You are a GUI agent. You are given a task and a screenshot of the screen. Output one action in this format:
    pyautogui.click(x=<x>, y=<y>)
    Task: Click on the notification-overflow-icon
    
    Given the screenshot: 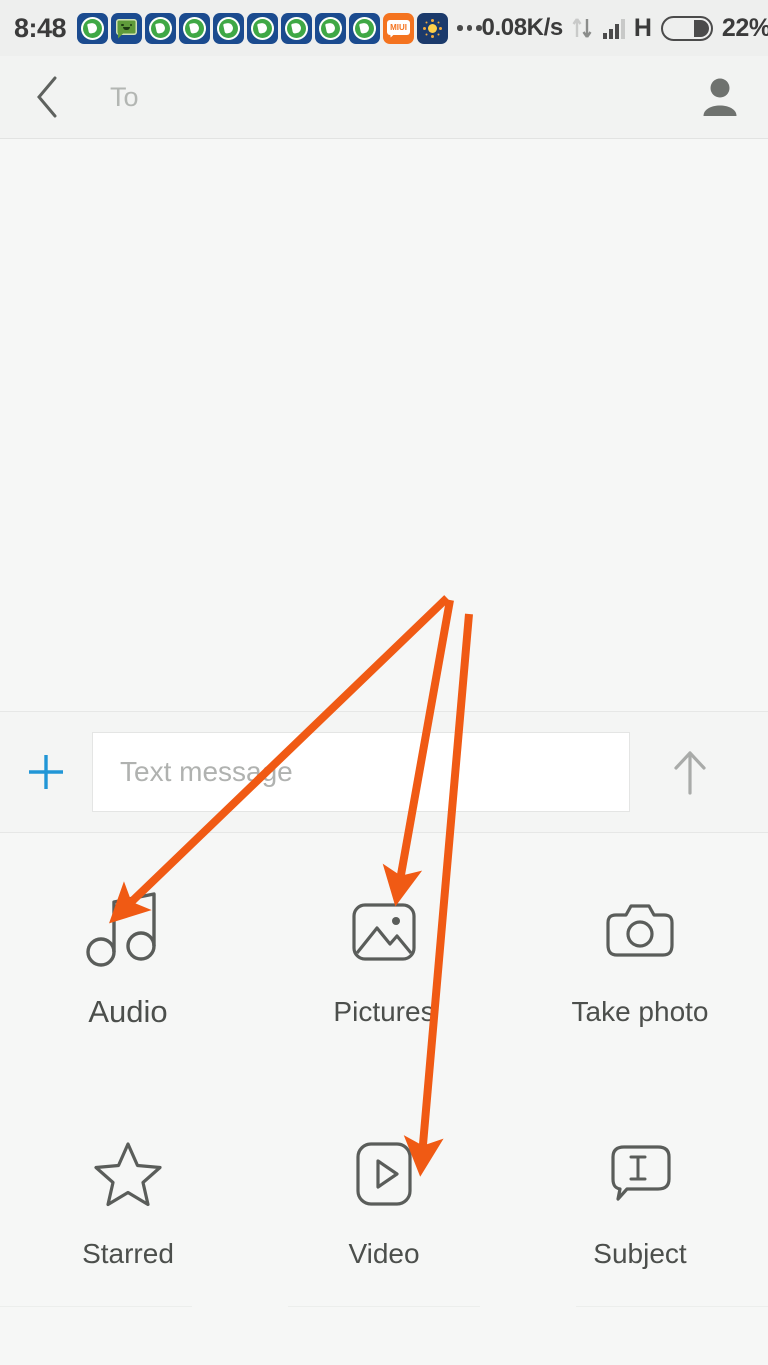 What is the action you would take?
    pyautogui.click(x=469, y=28)
    